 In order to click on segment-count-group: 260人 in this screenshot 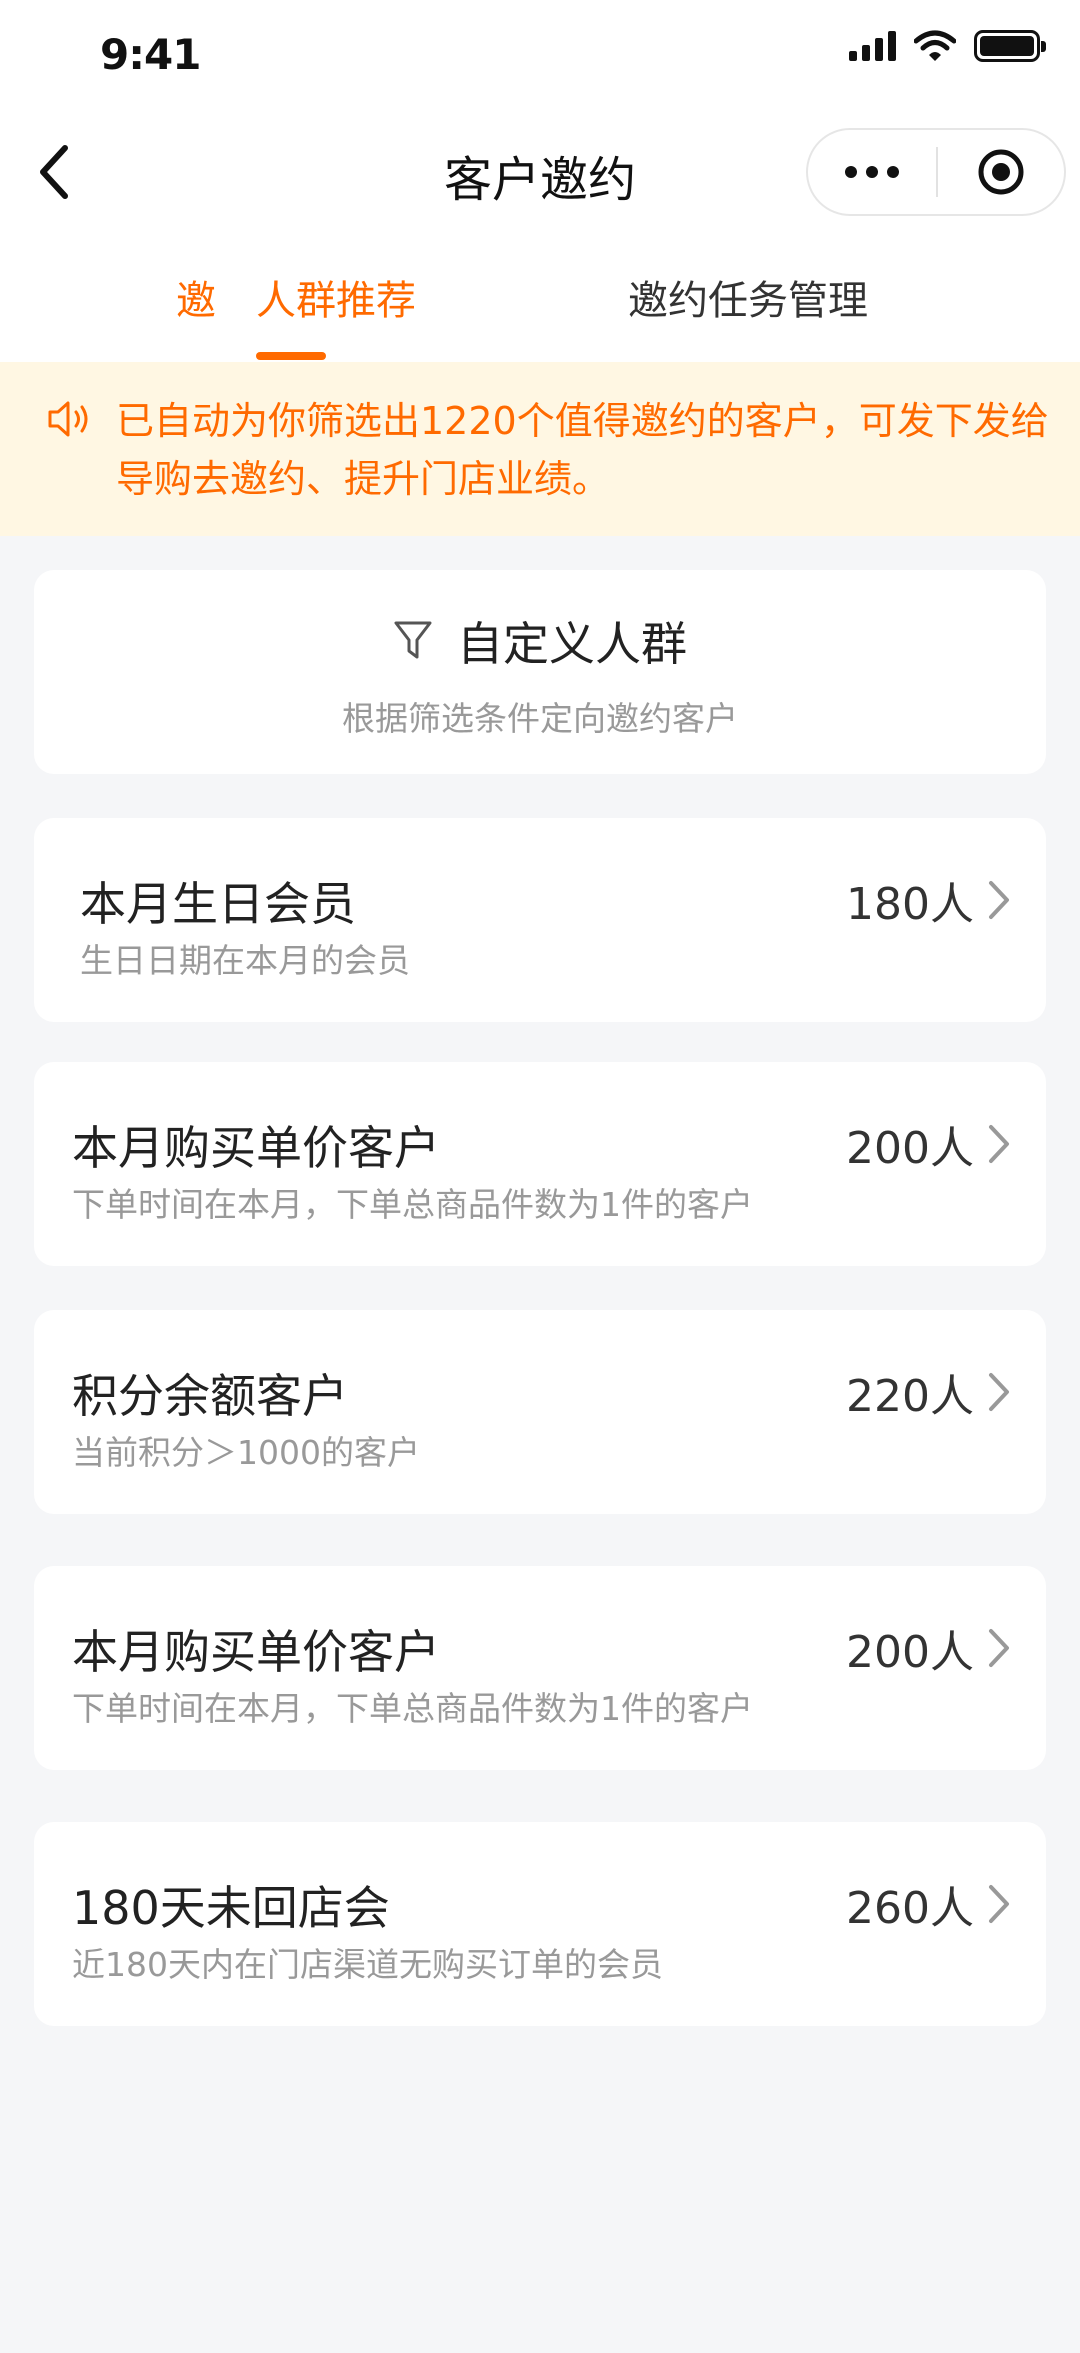, I will do `click(930, 1904)`.